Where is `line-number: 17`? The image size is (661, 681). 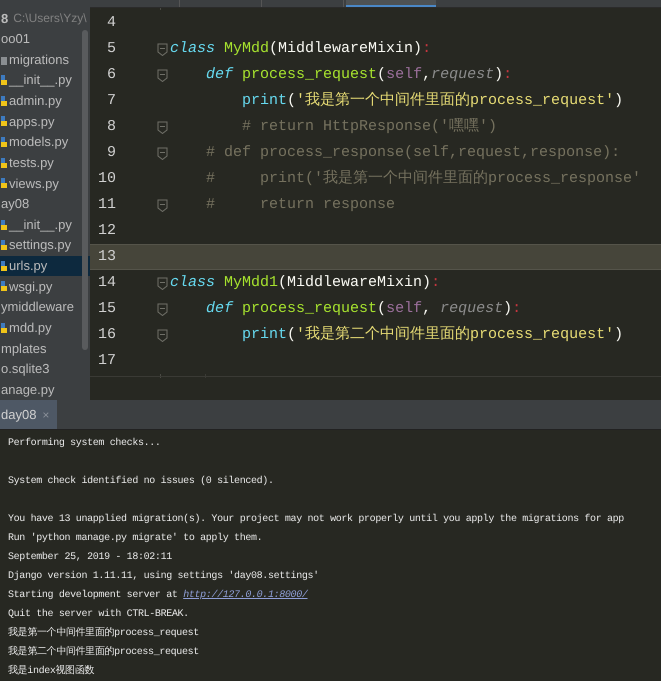 line-number: 17 is located at coordinates (106, 360).